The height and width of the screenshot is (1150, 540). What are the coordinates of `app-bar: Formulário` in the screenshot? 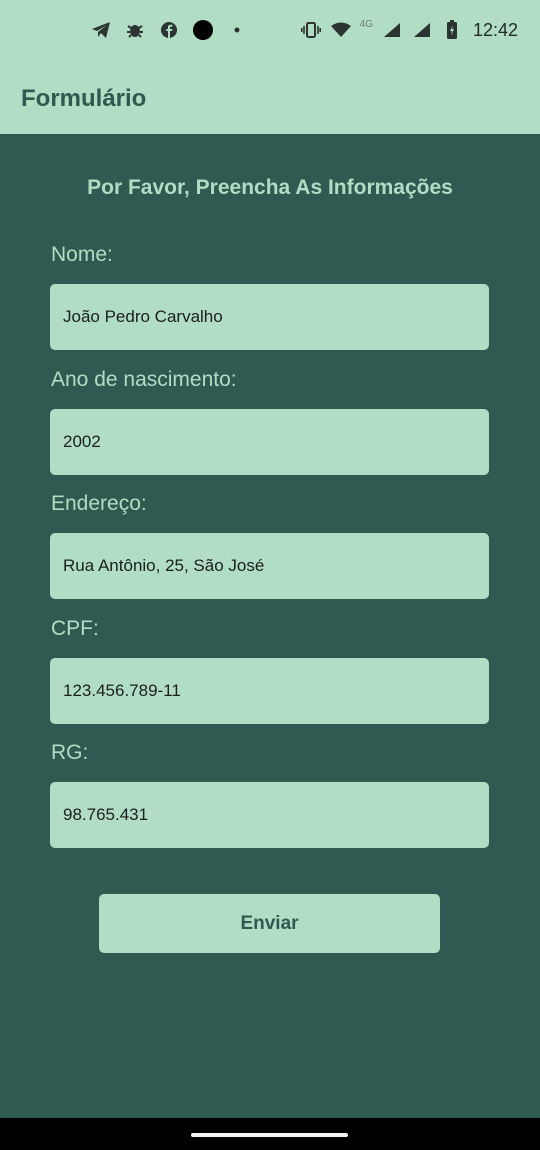 It's located at (270, 98).